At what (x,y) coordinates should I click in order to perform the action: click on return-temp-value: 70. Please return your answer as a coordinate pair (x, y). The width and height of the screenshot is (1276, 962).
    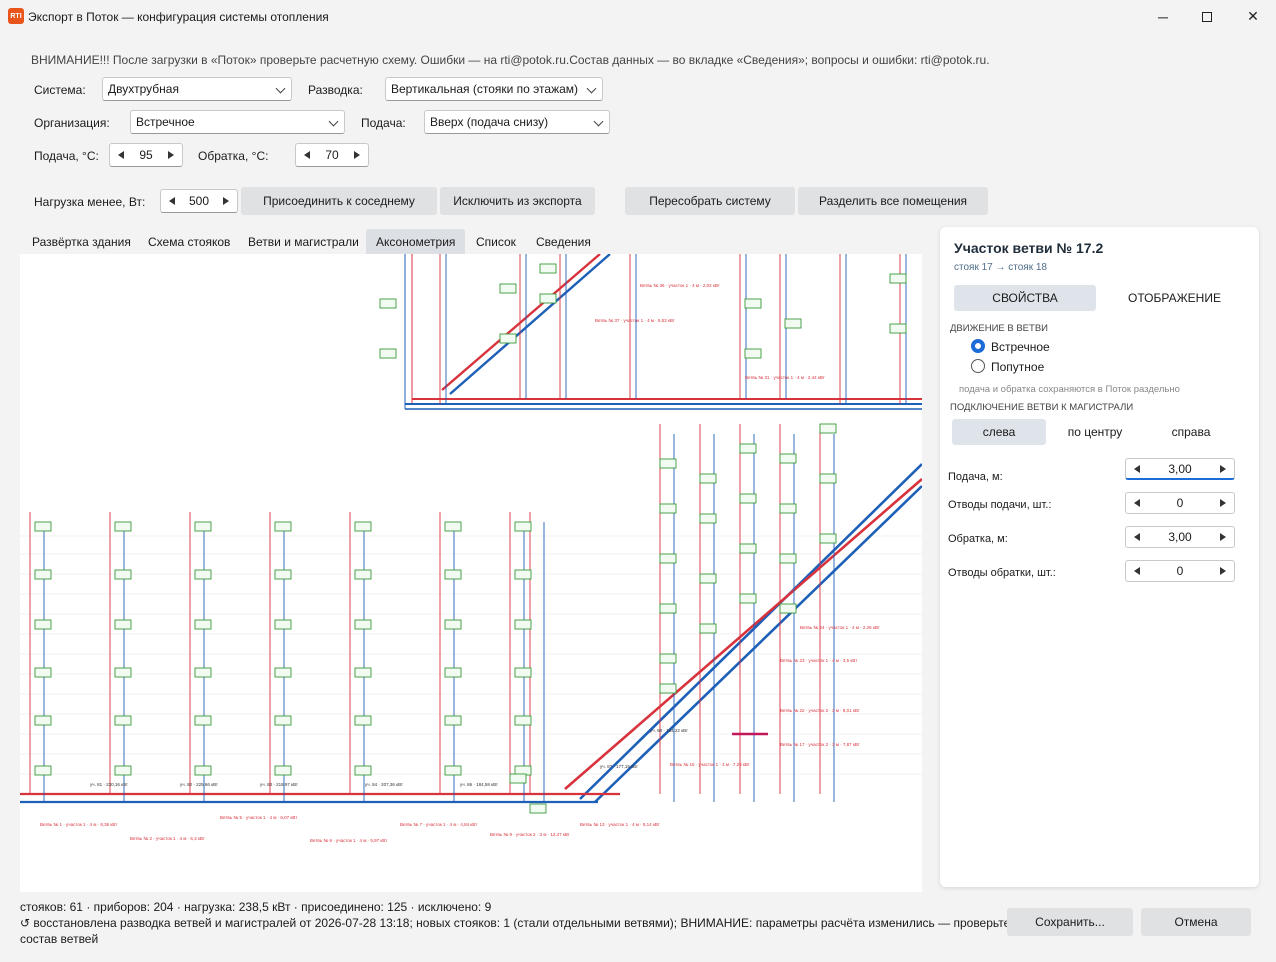
    Looking at the image, I should click on (332, 155).